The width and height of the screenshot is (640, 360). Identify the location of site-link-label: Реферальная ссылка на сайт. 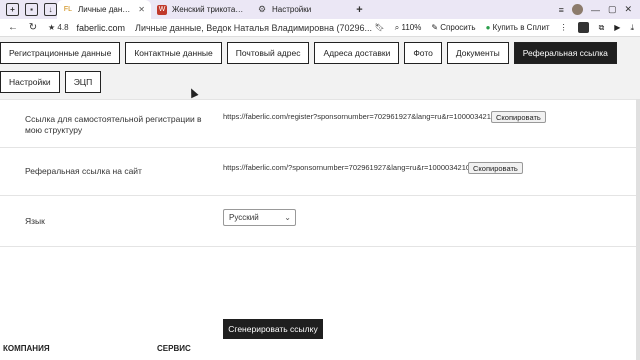
(83, 171).